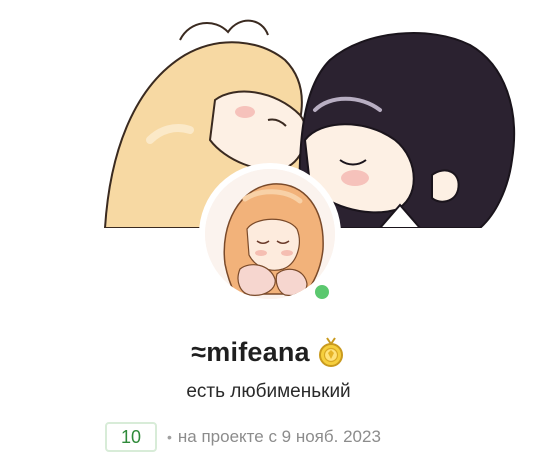  What do you see at coordinates (322, 292) in the screenshot?
I see `online-status-indicator` at bounding box center [322, 292].